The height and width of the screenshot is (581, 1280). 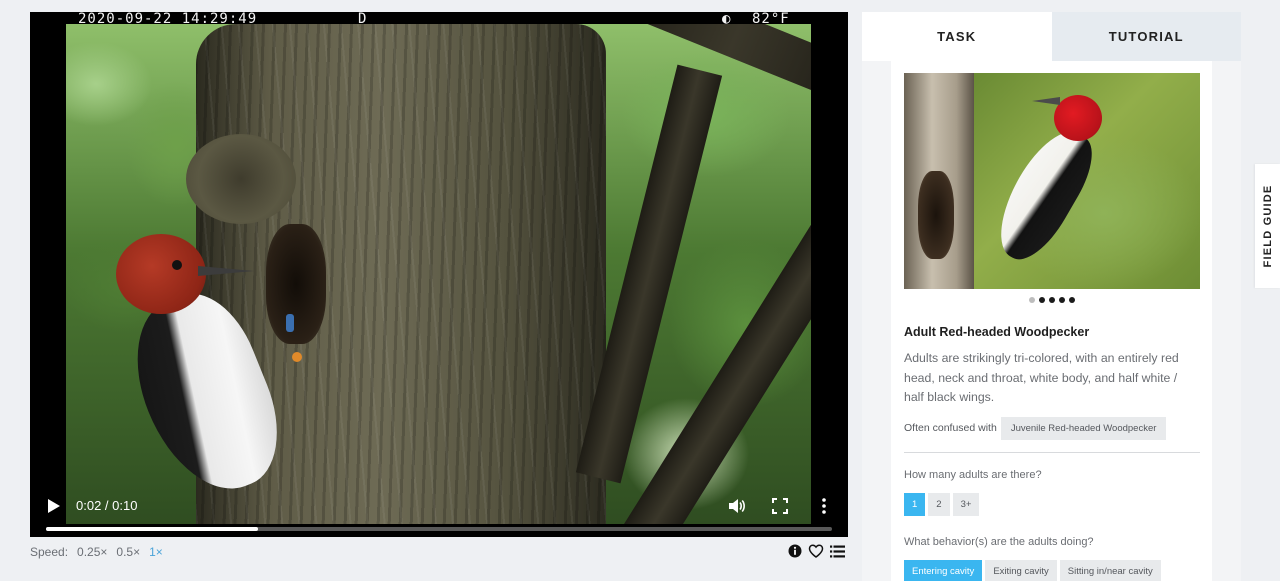 What do you see at coordinates (439, 22) in the screenshot?
I see `camera-overlay: 2020-09-22 14:29:49 D ◐ 82°F` at bounding box center [439, 22].